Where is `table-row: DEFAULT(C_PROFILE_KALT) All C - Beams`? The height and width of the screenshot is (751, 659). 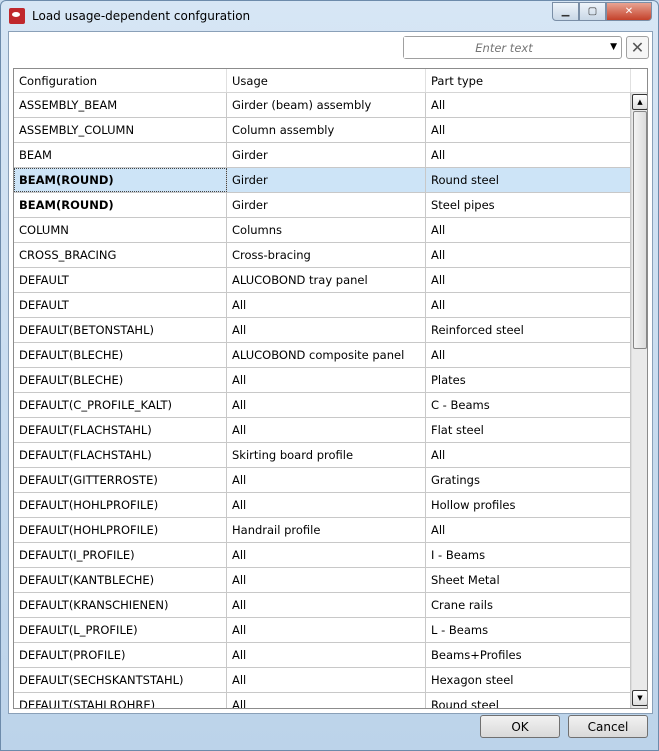 table-row: DEFAULT(C_PROFILE_KALT) All C - Beams is located at coordinates (330, 405).